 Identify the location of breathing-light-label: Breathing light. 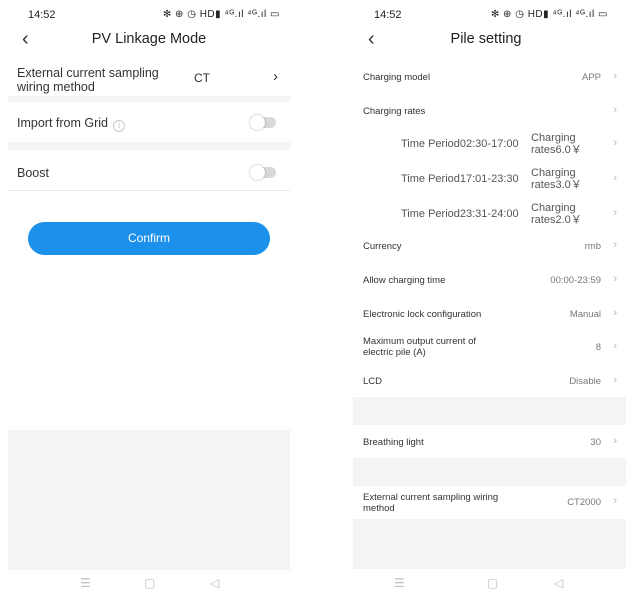
(393, 442).